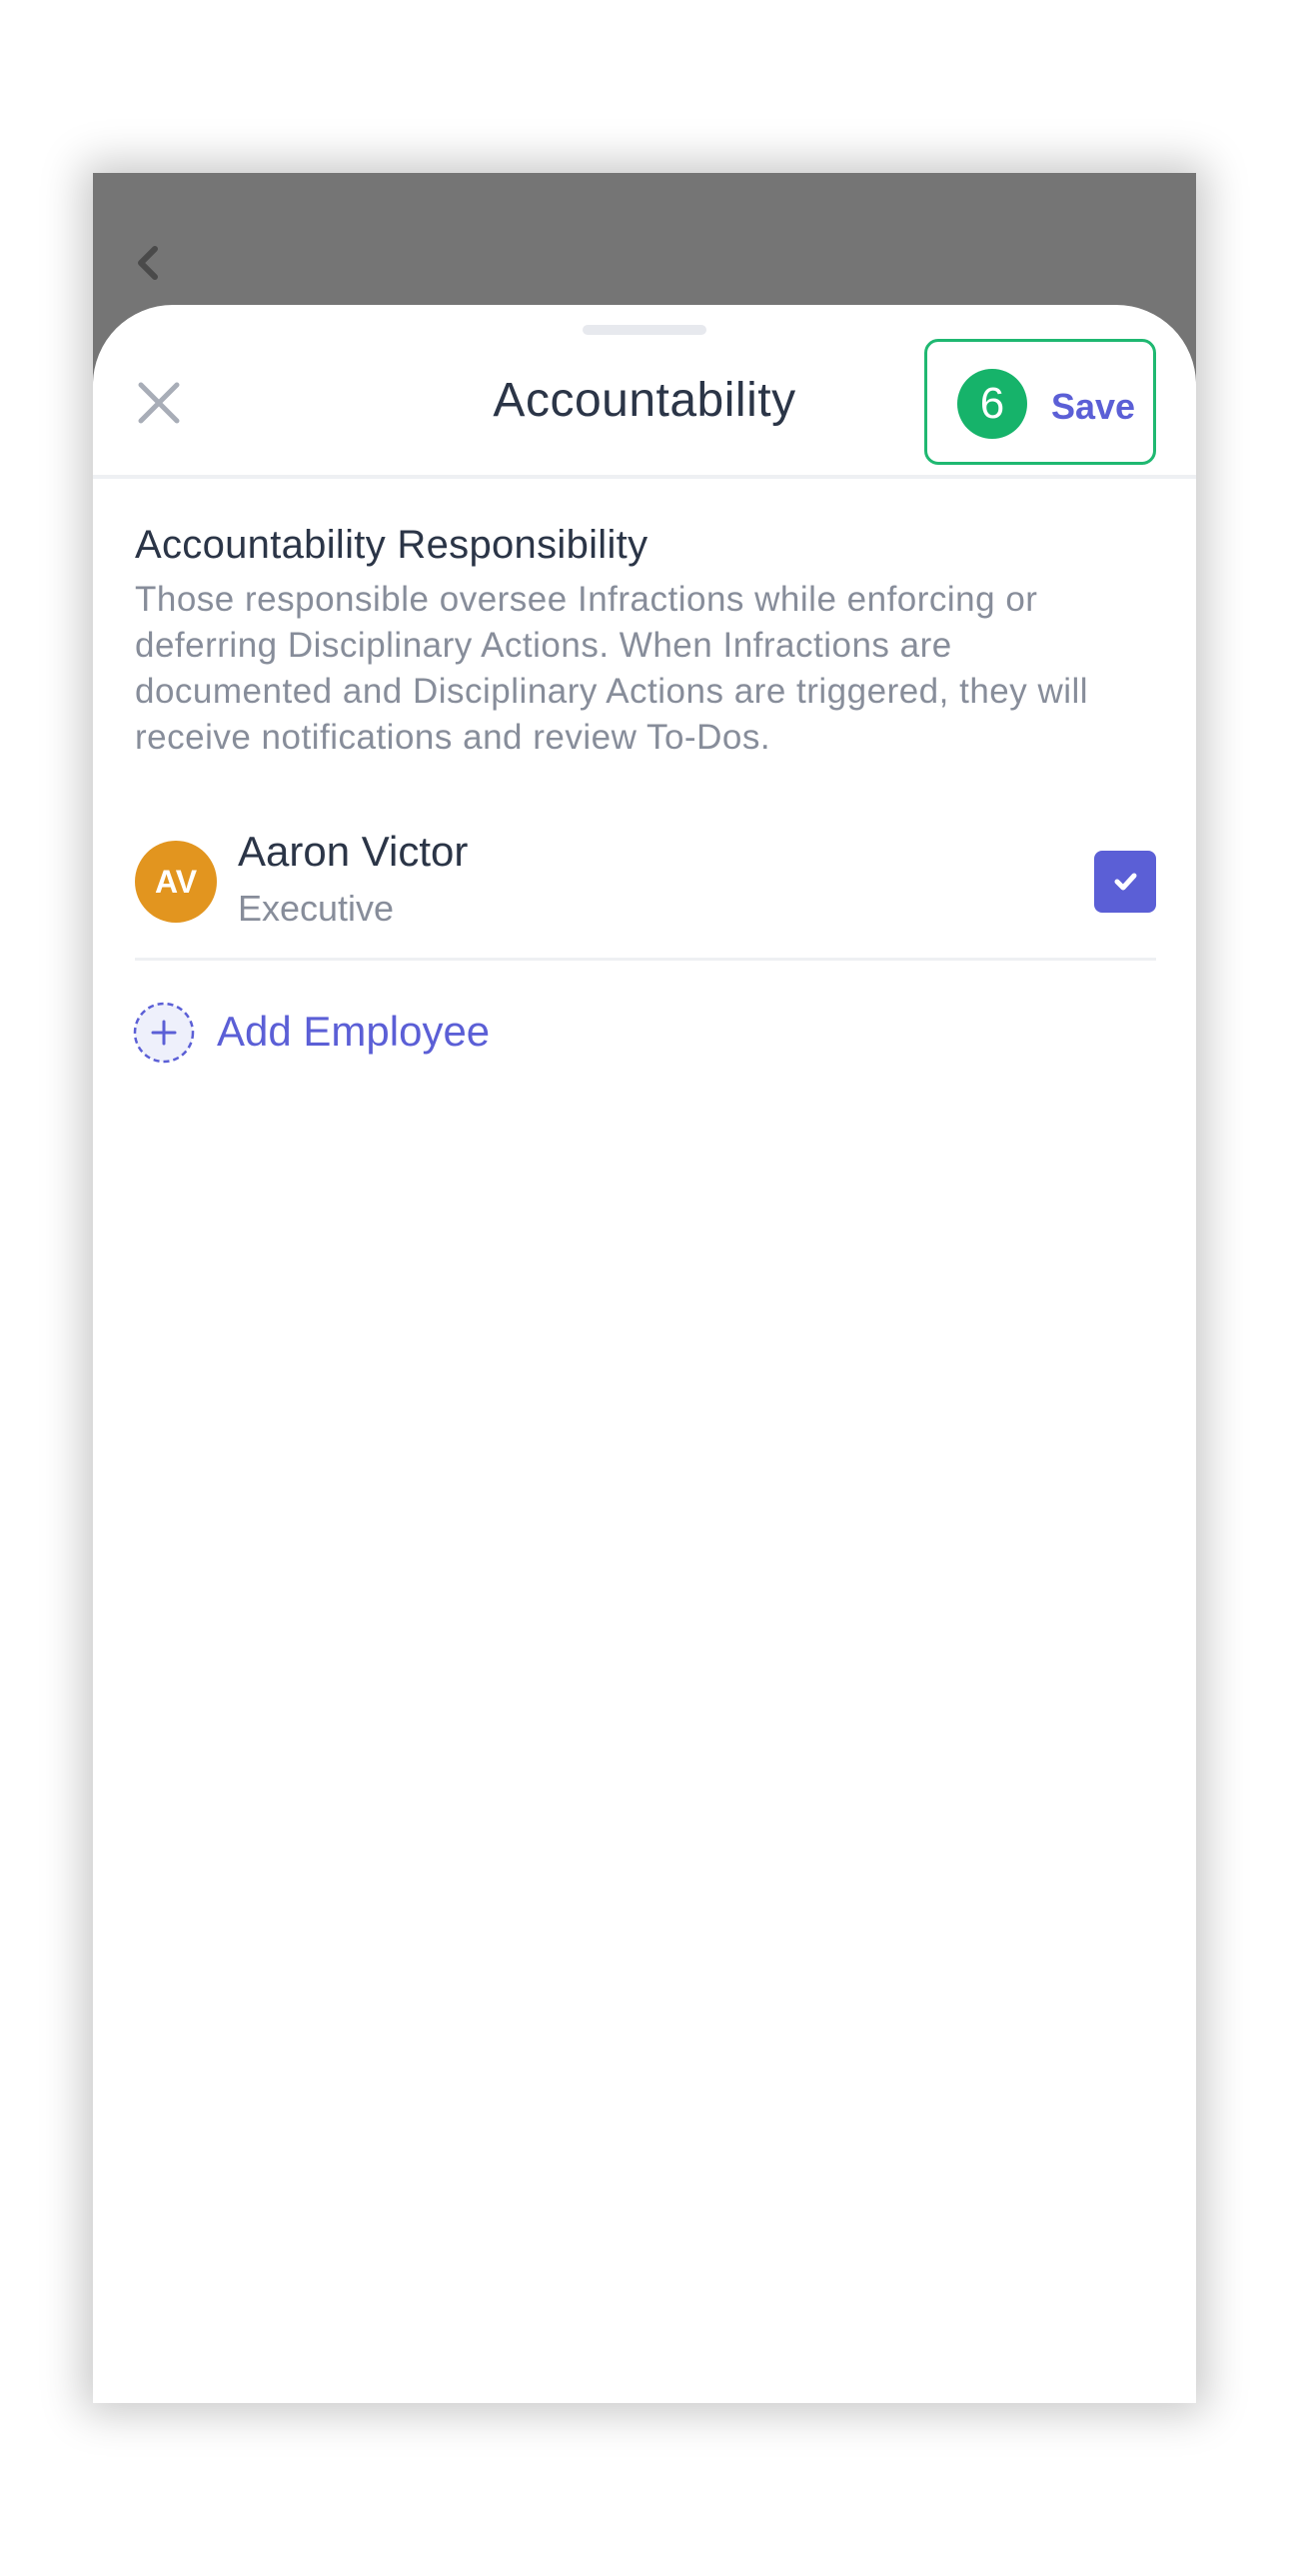 This screenshot has height=2576, width=1289. Describe the element at coordinates (164, 1033) in the screenshot. I see `plus-circle-icon` at that location.